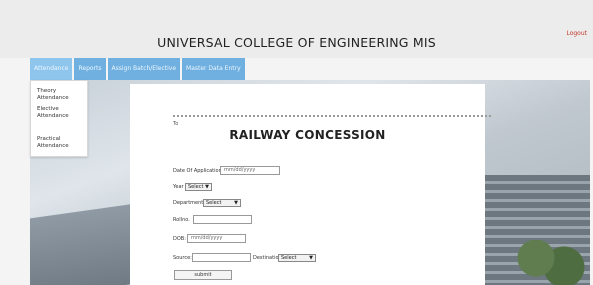 The width and height of the screenshot is (593, 285). What do you see at coordinates (144, 69) in the screenshot?
I see `nav-assign-batch-elective: Assign Batch/Elective` at bounding box center [144, 69].